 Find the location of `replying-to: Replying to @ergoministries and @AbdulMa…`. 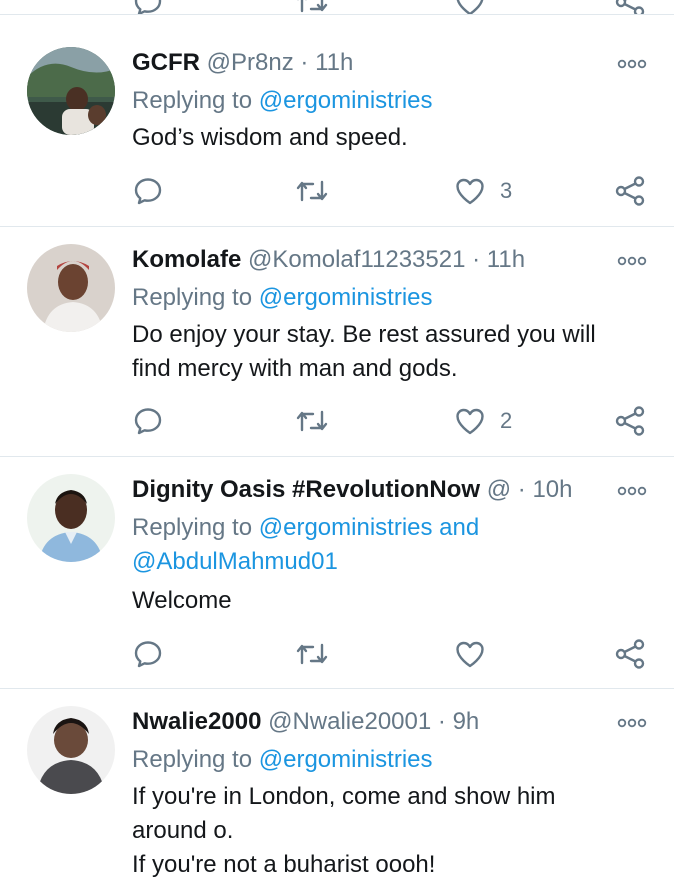

replying-to: Replying to @ergoministries and @AbdulMa… is located at coordinates (392, 545).